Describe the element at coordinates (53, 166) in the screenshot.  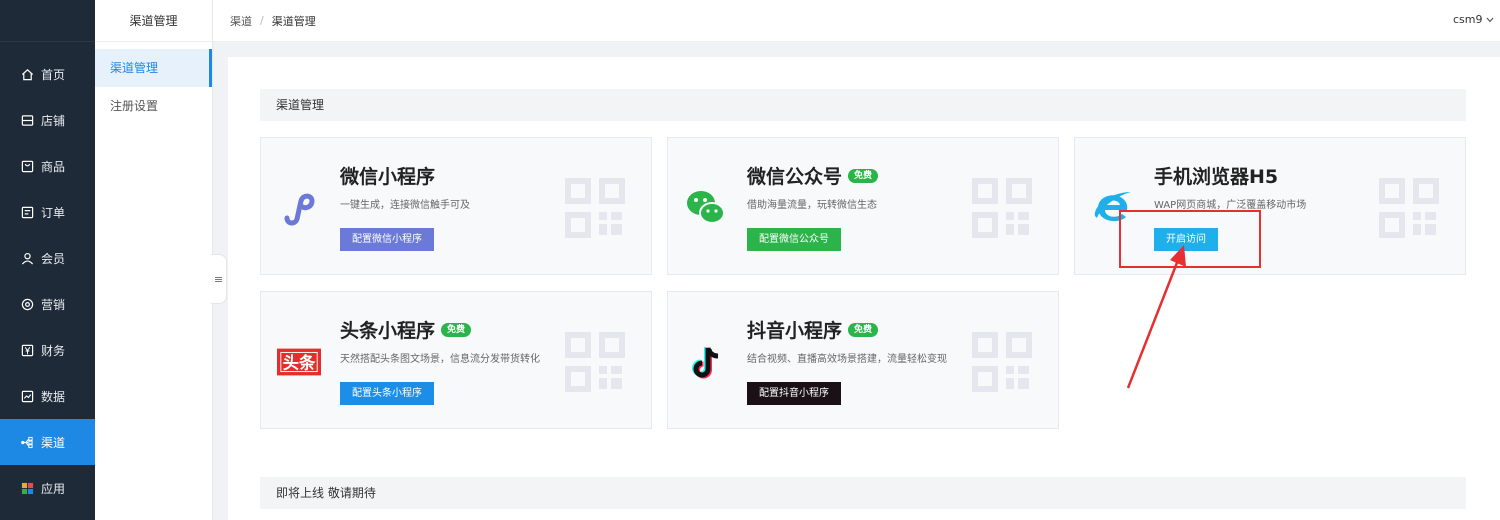
I see `nav-item-label: 商品` at that location.